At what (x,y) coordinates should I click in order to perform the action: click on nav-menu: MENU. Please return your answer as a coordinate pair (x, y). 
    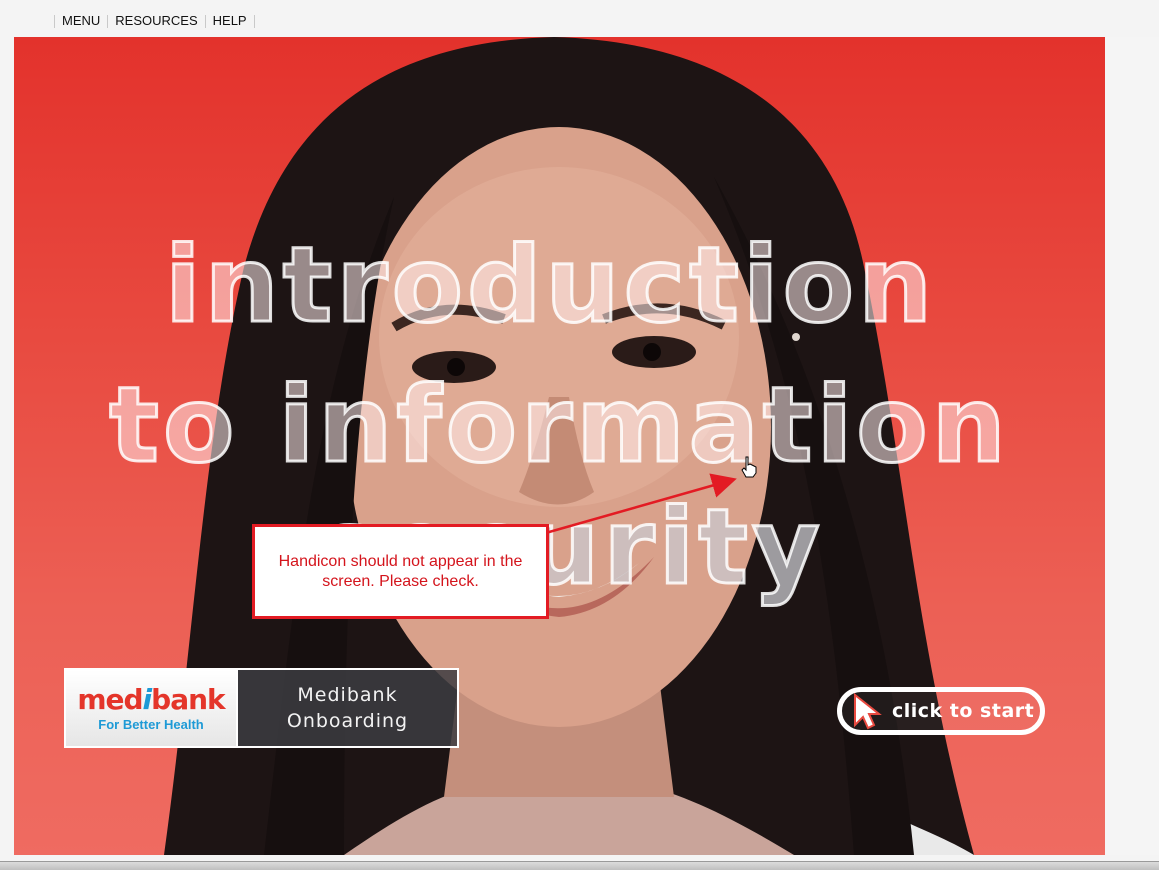
    Looking at the image, I should click on (81, 21).